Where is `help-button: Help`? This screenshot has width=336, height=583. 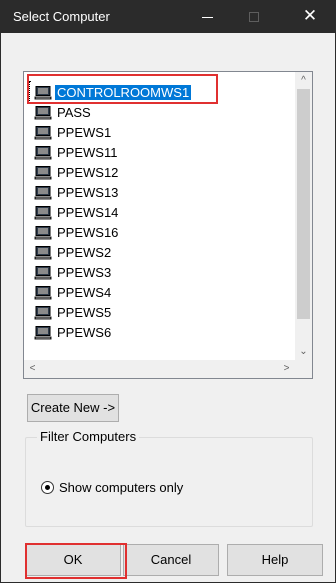
help-button: Help is located at coordinates (275, 560).